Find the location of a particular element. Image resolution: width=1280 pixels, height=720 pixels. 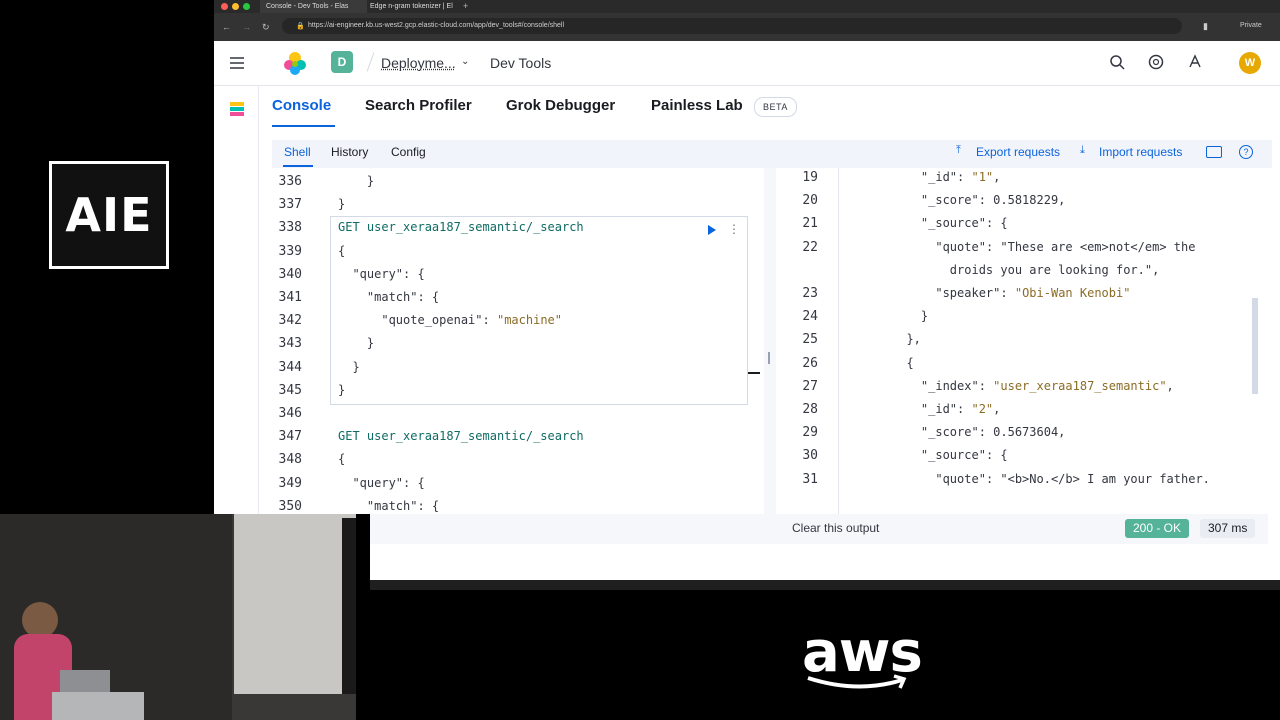

request-path: user_xeraa187_semantic/_search is located at coordinates (475, 436).